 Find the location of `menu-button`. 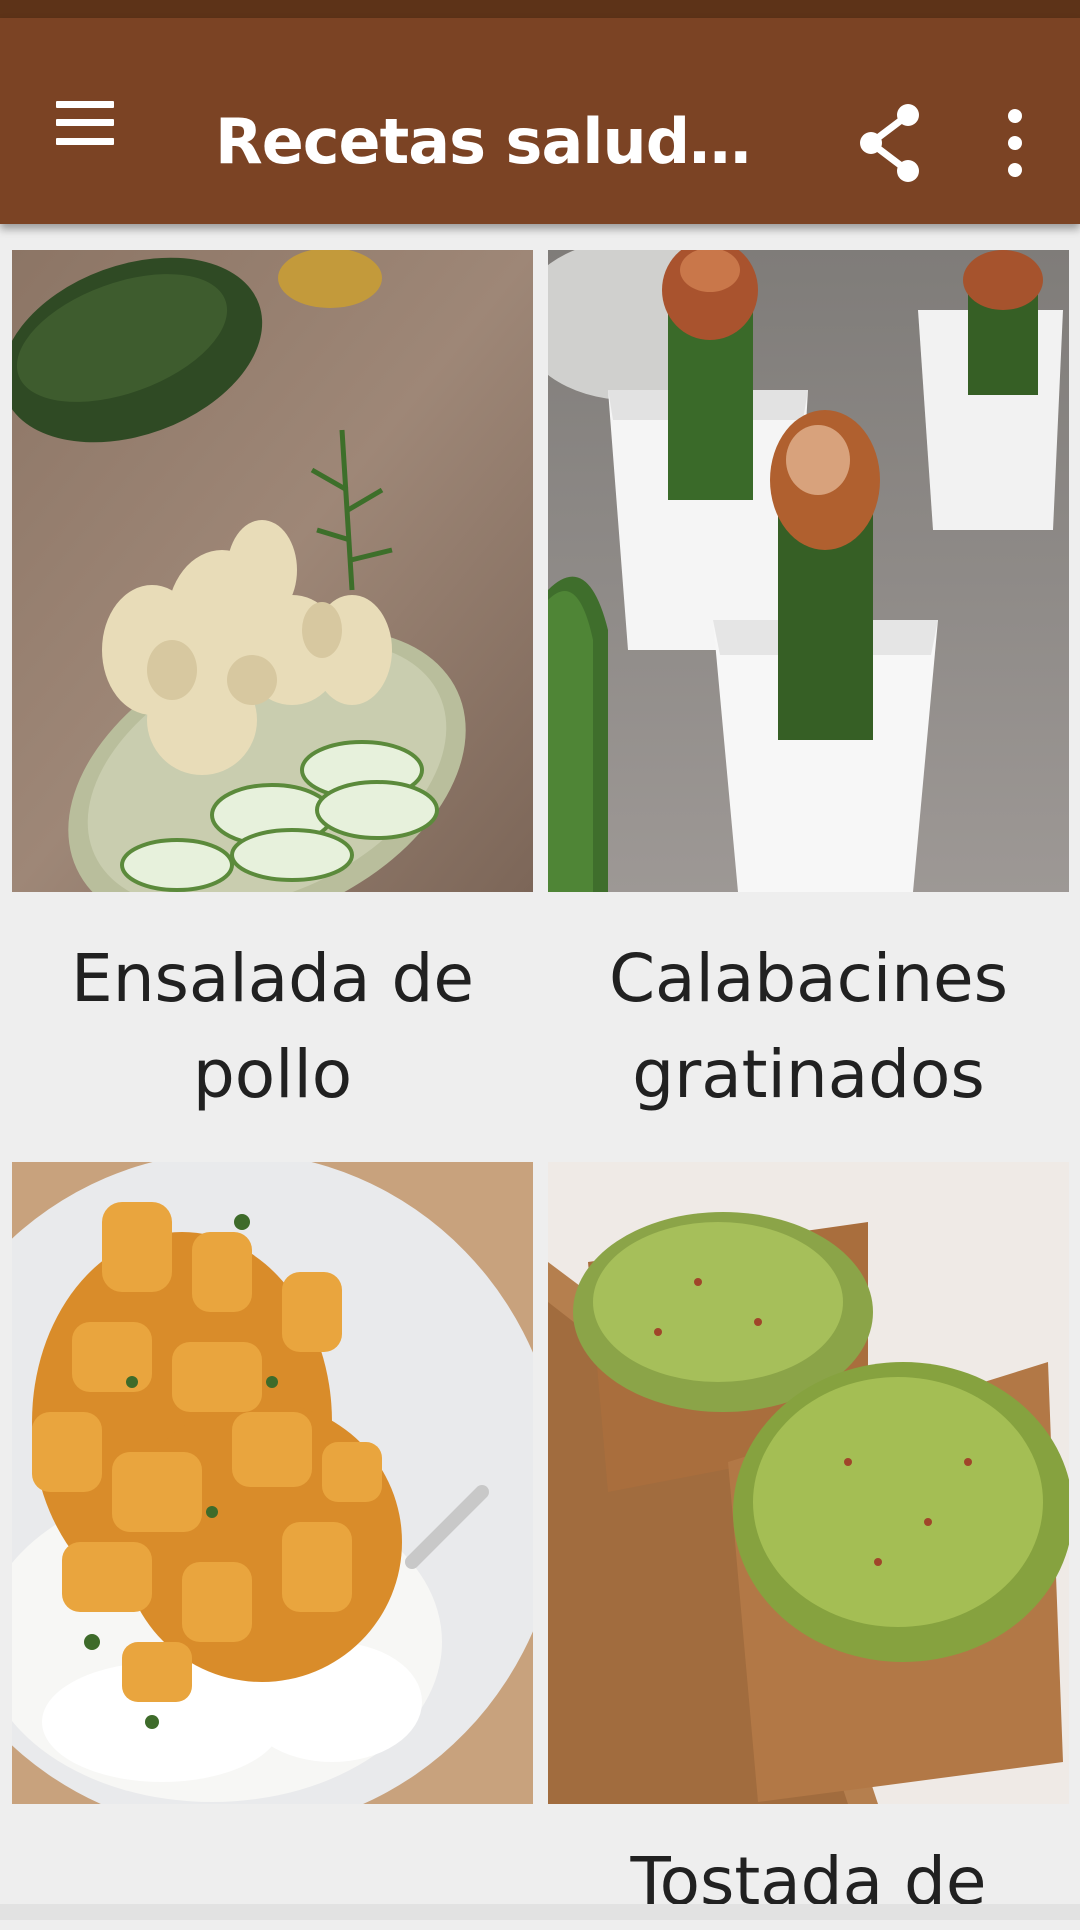

menu-button is located at coordinates (85, 123).